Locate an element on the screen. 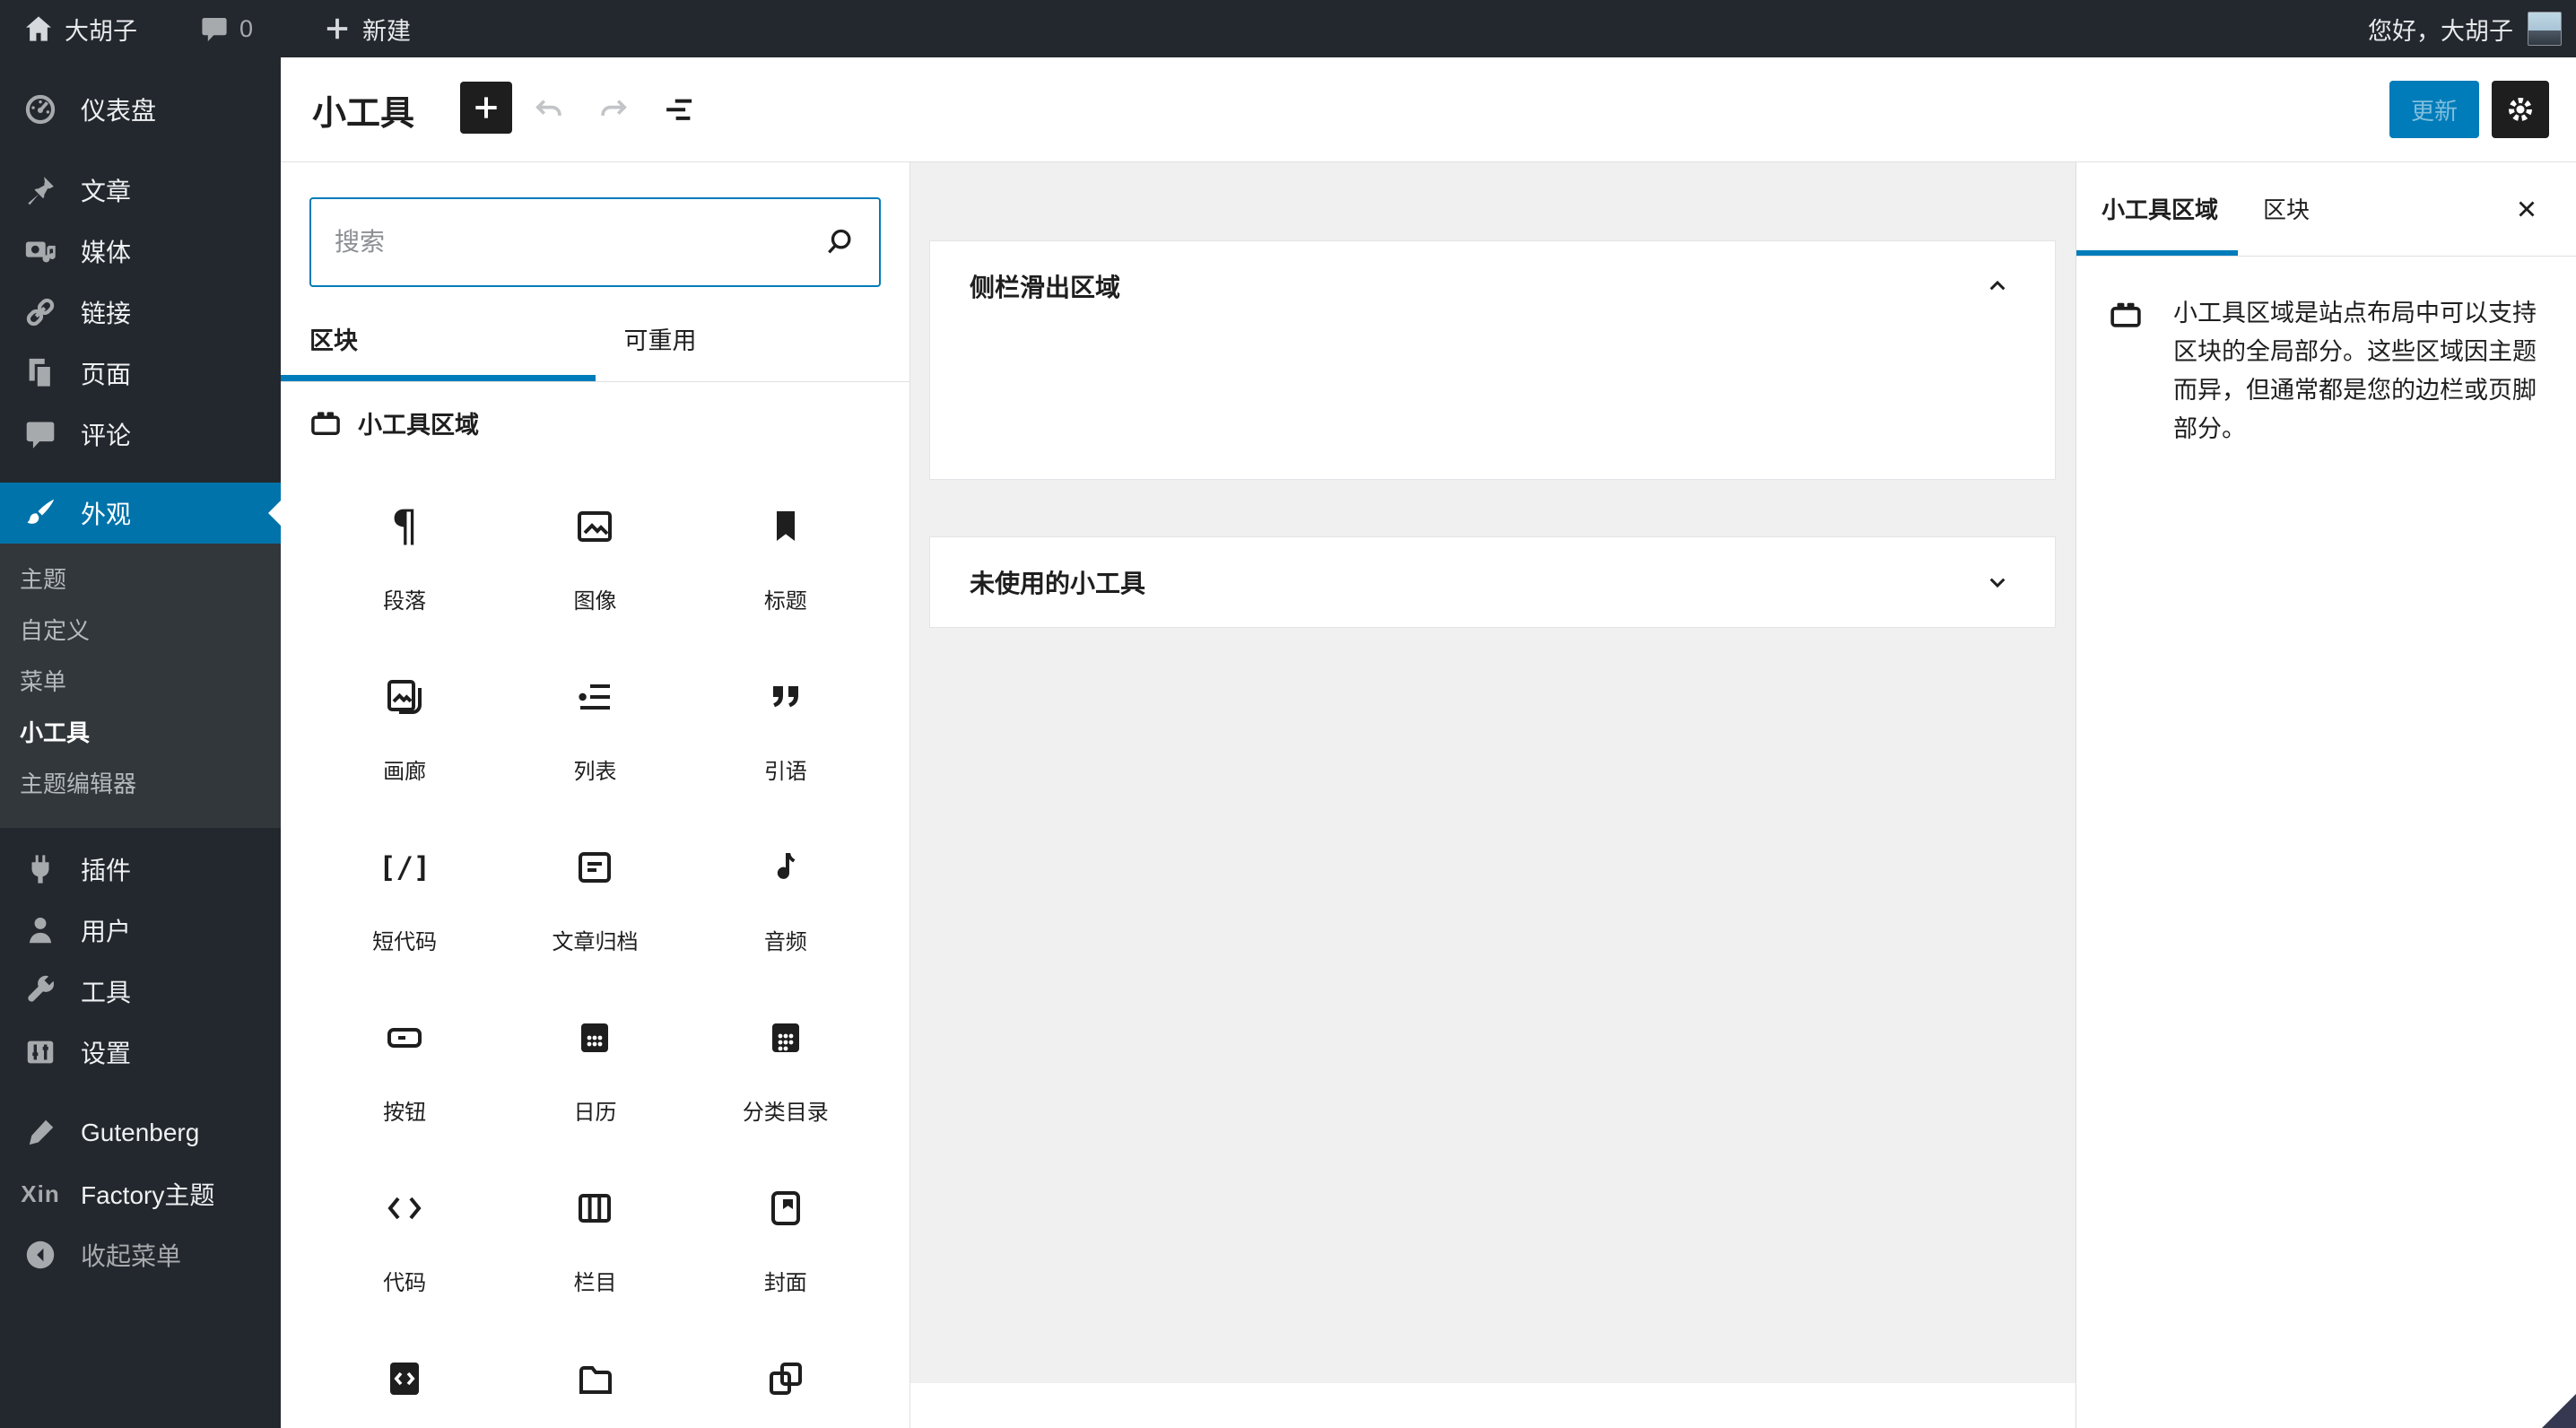 The height and width of the screenshot is (1428, 2576). pencil-icon is located at coordinates (40, 1133).